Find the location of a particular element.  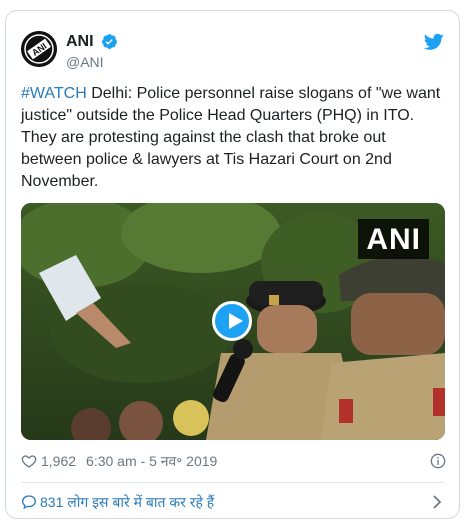

verified-badge-icon is located at coordinates (109, 41).